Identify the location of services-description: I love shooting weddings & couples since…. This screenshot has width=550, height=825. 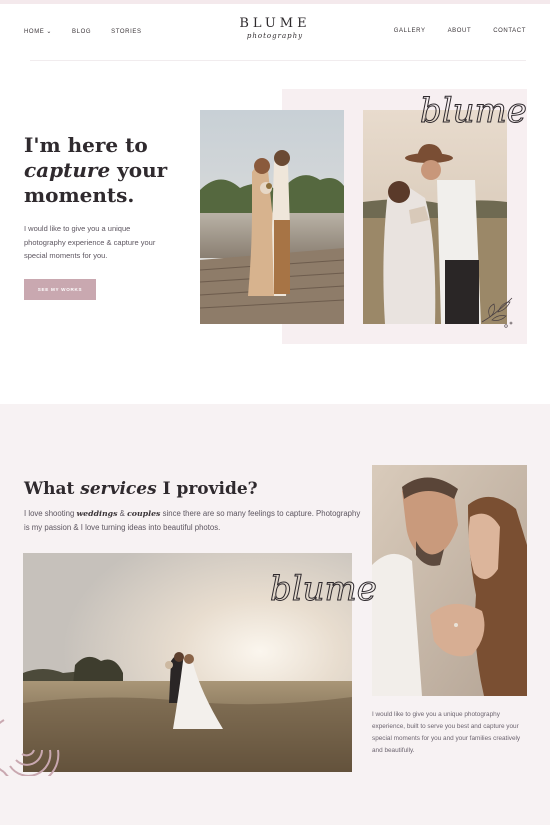
(194, 520).